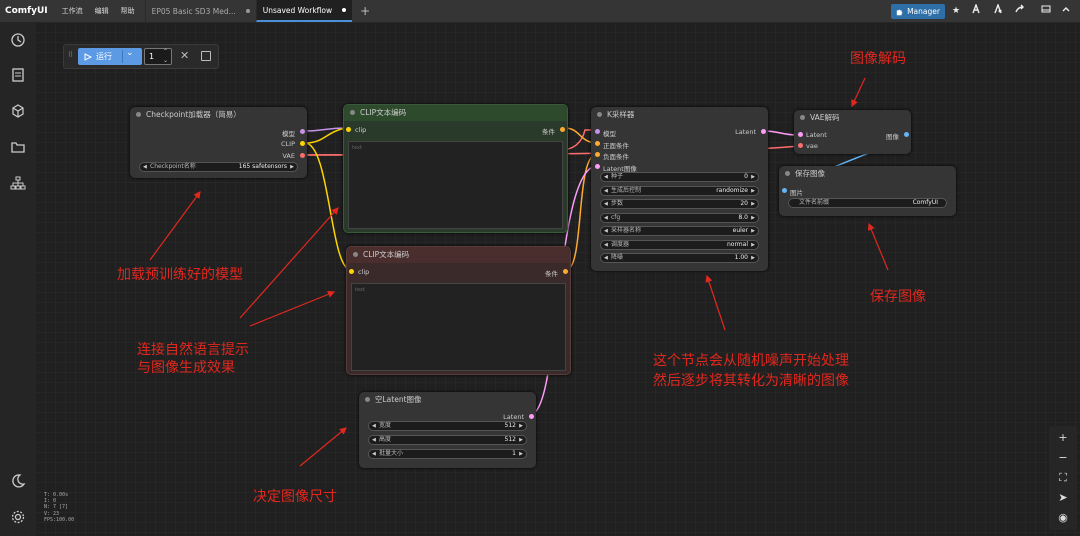 The width and height of the screenshot is (1080, 536). I want to click on stat-fps: FPS:100.00, so click(59, 519).